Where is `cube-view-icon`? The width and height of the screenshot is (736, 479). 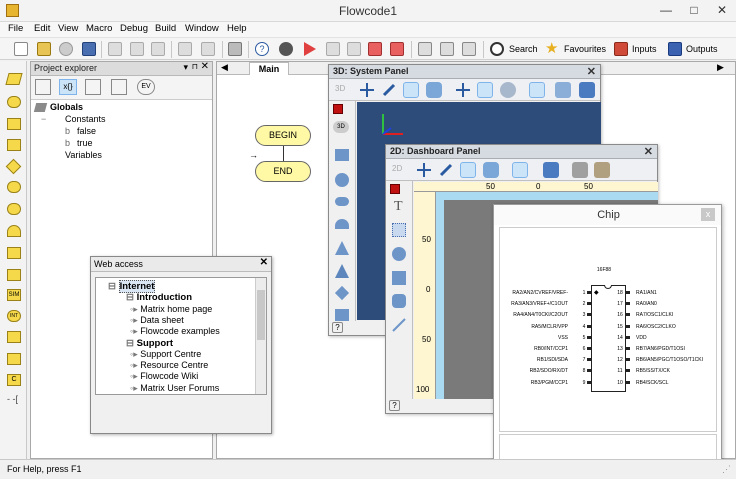
cube-view-icon is located at coordinates (551, 170).